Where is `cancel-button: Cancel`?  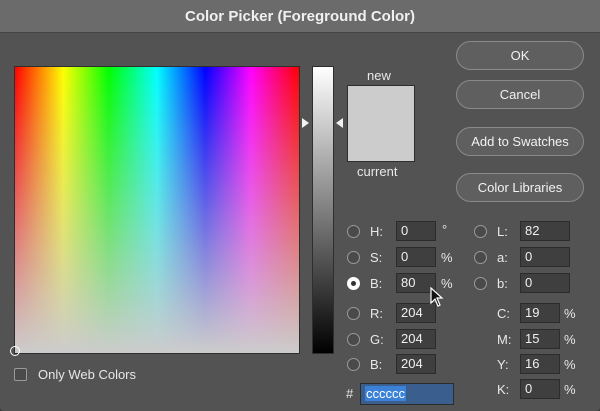
cancel-button: Cancel is located at coordinates (520, 94).